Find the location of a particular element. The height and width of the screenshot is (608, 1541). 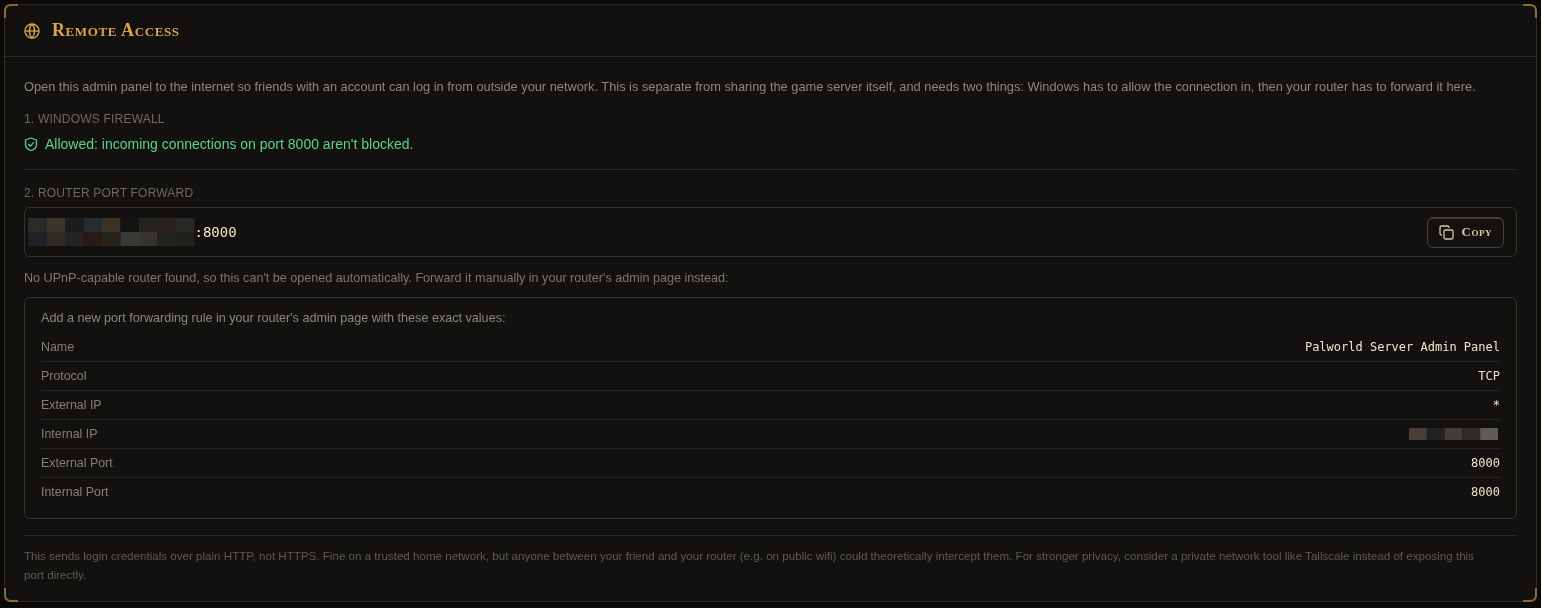

security-footnote: This sends login credentials over plain HTTP, not HTTPS. Fine on a trusted home network, but anyone between your friend and your router (e.g. on public wifi) could theoretically intercept them. For stronger privacy, consider a private network tool like Tailscale instead of exposing this port directly. is located at coordinates (749, 565).